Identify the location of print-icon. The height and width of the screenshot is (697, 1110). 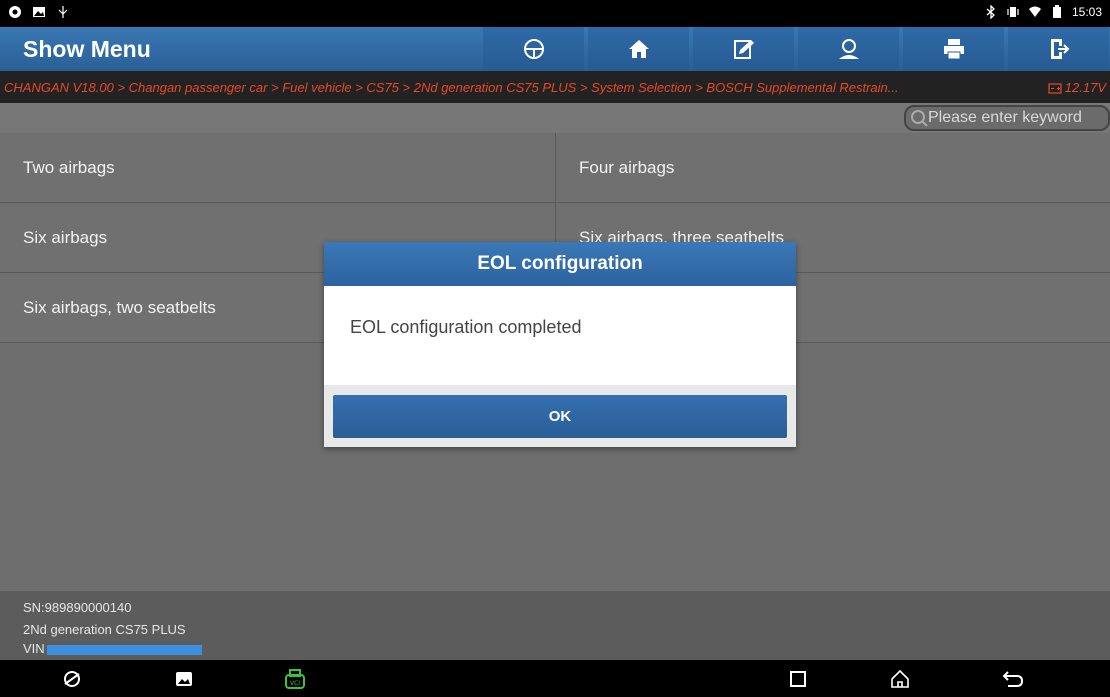
(953, 49).